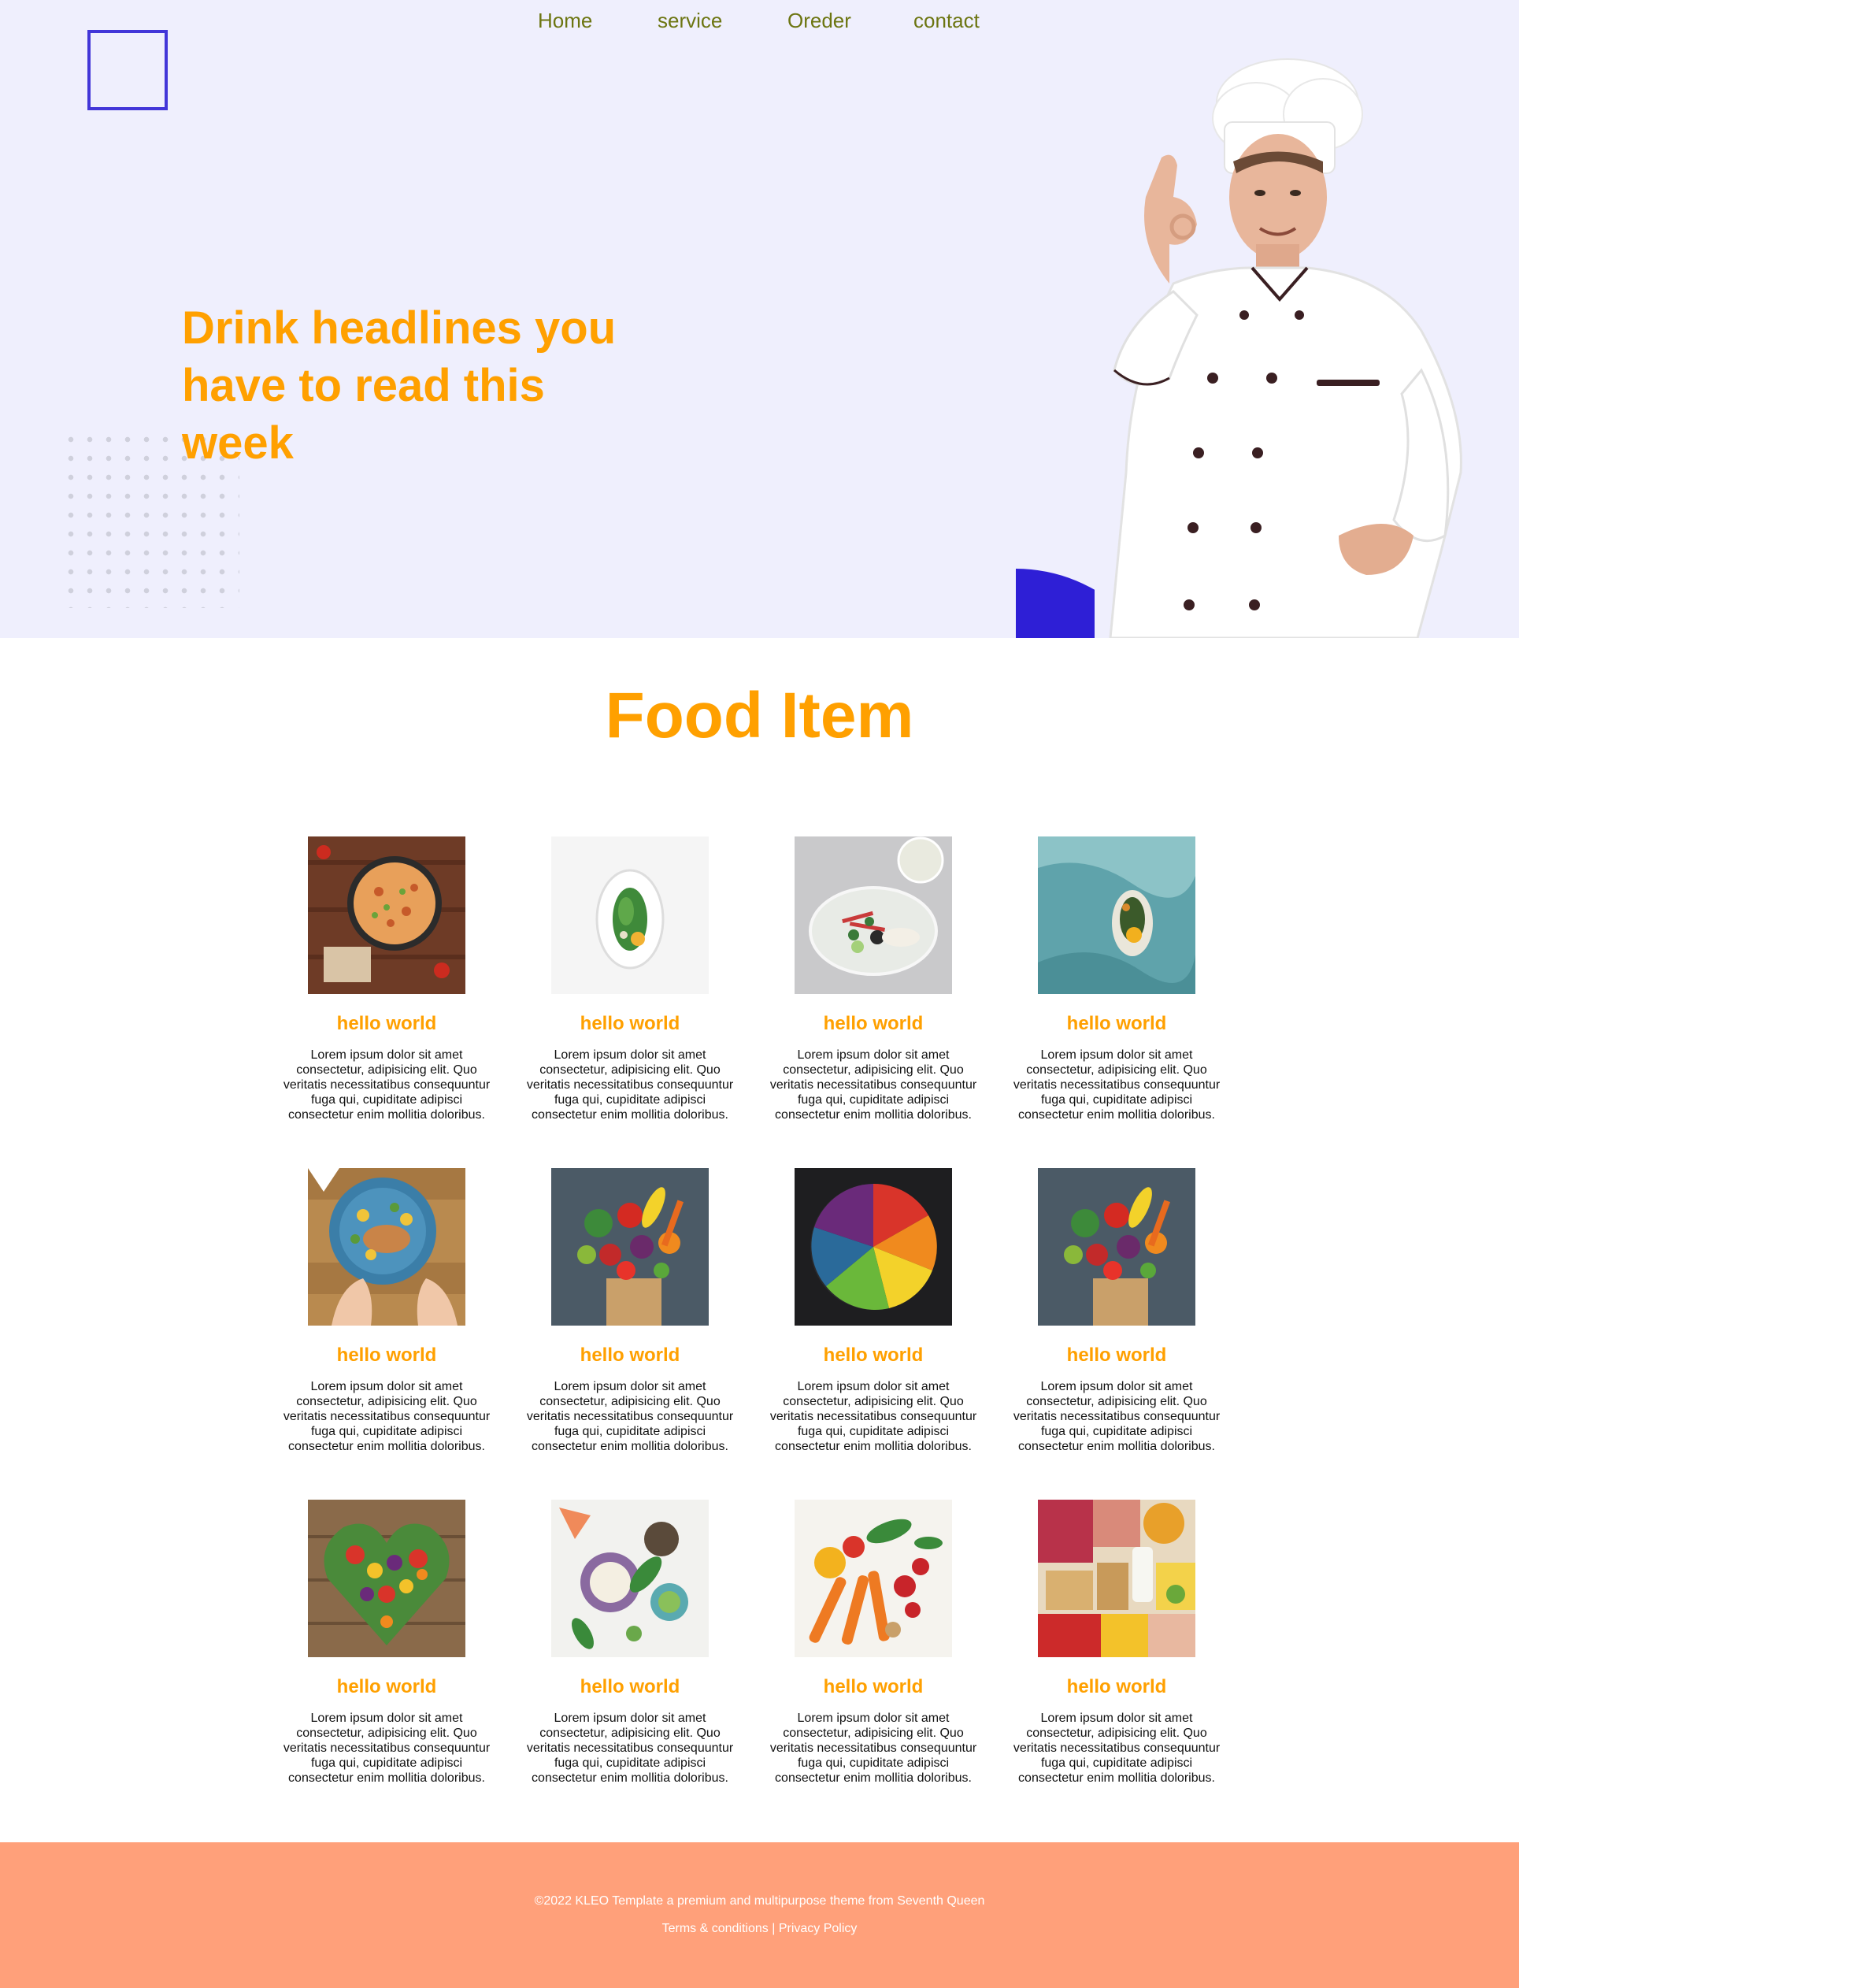  I want to click on nav-home-link: Home, so click(565, 20).